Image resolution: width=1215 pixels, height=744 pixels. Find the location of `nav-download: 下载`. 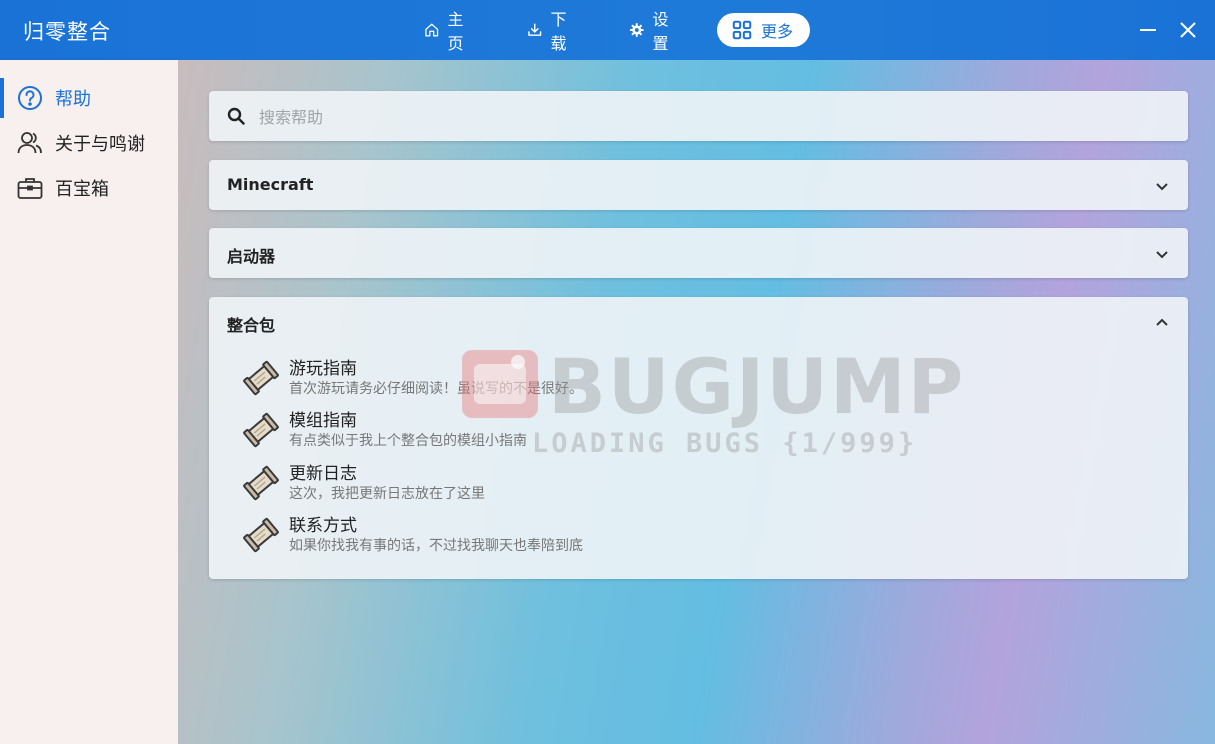

nav-download: 下载 is located at coordinates (550, 31).